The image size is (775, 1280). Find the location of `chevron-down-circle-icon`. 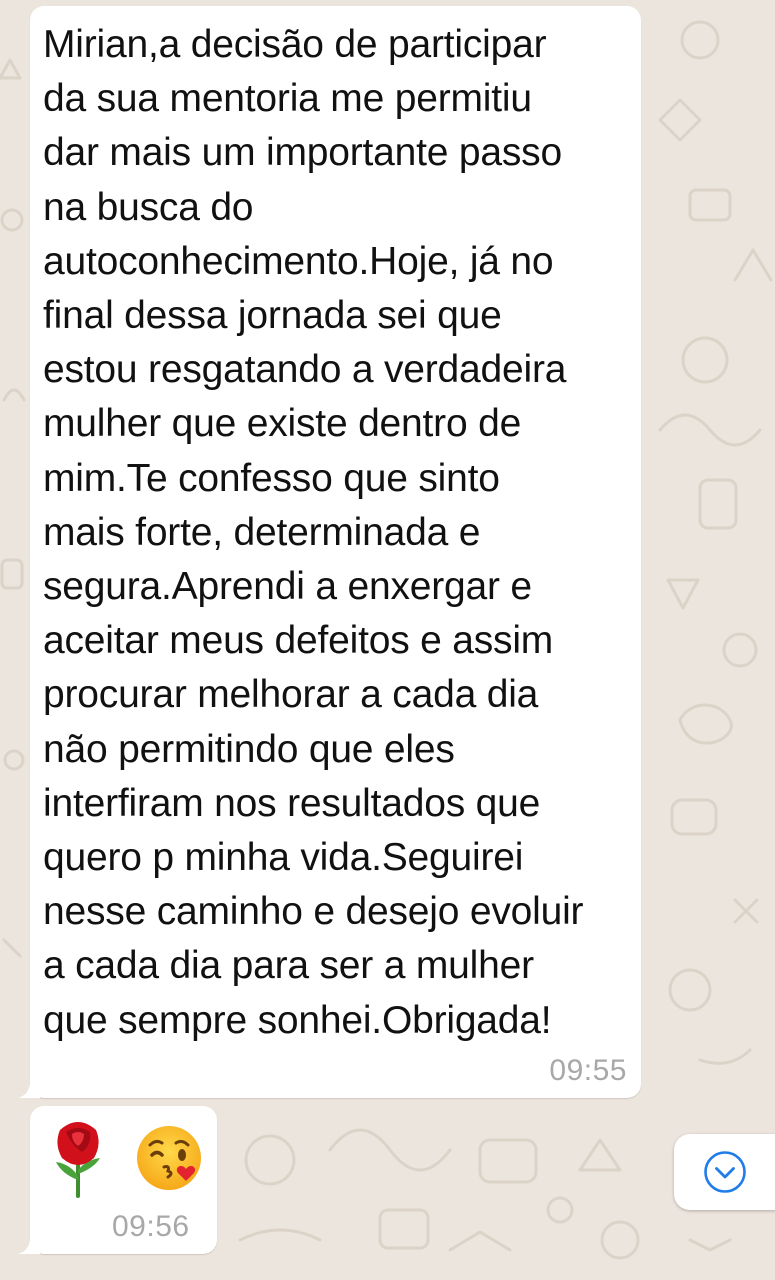

chevron-down-circle-icon is located at coordinates (725, 1172).